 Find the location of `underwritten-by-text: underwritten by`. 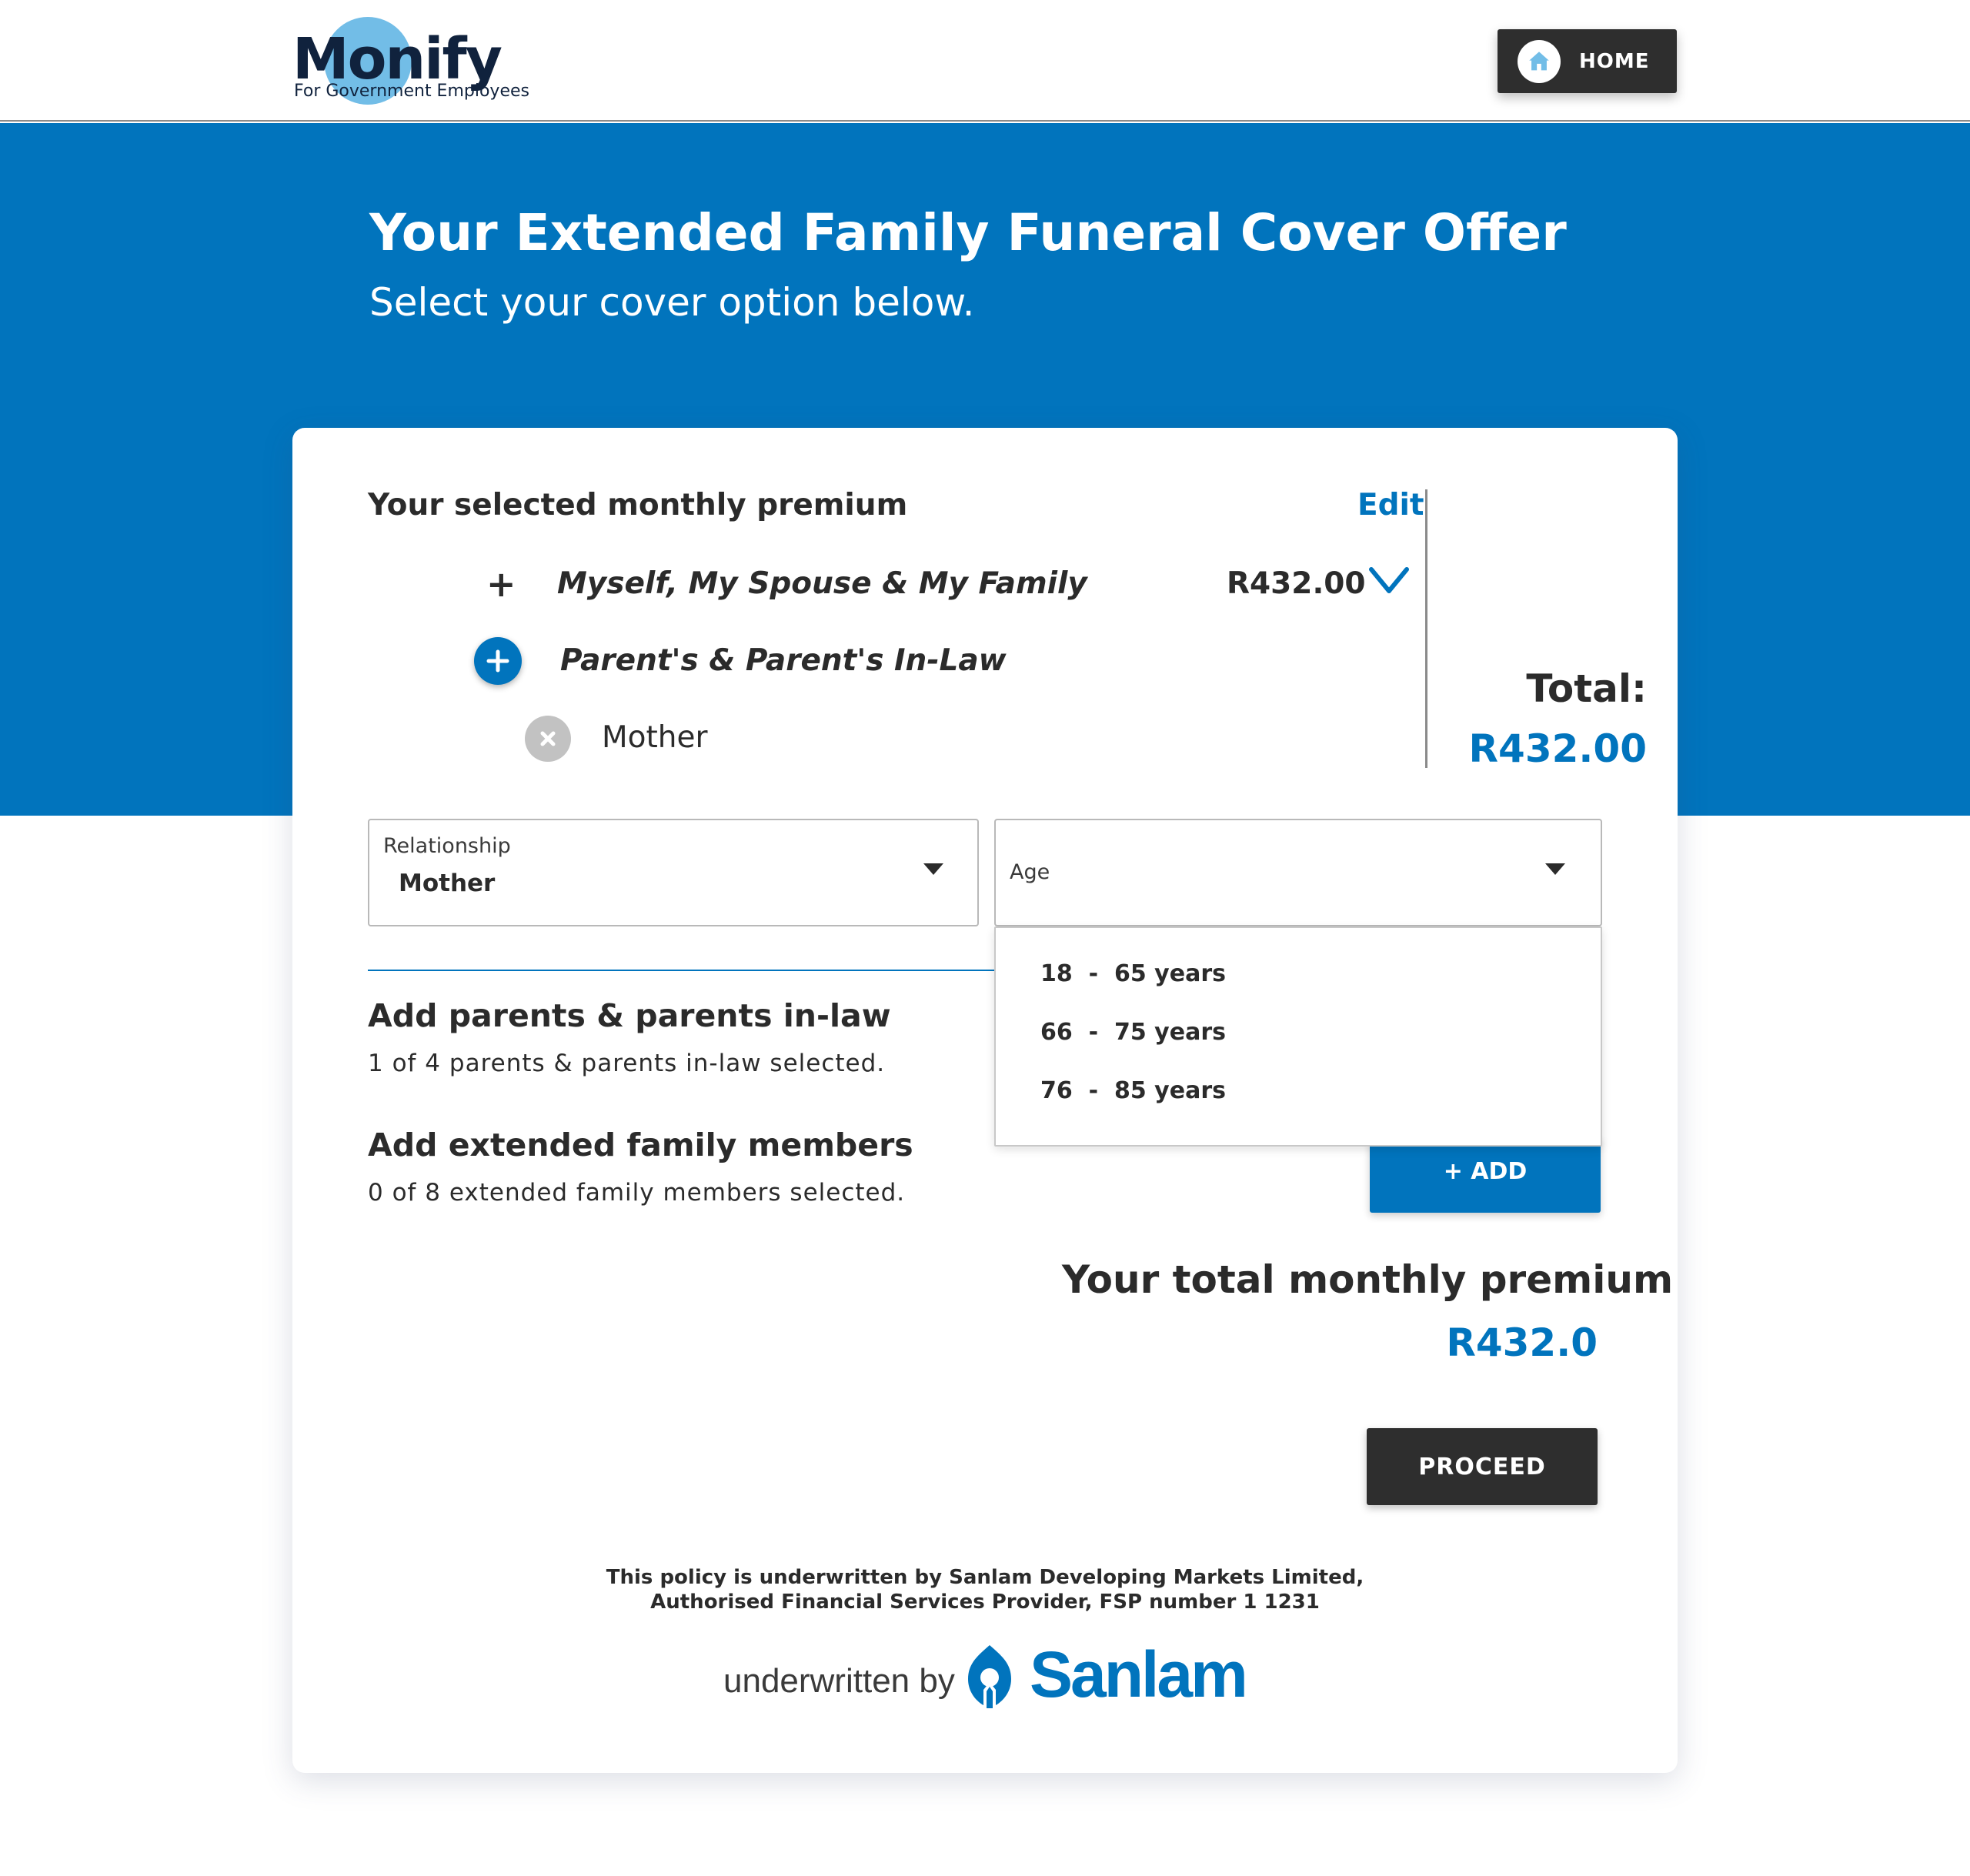

underwritten-by-text: underwritten by is located at coordinates (839, 1681).